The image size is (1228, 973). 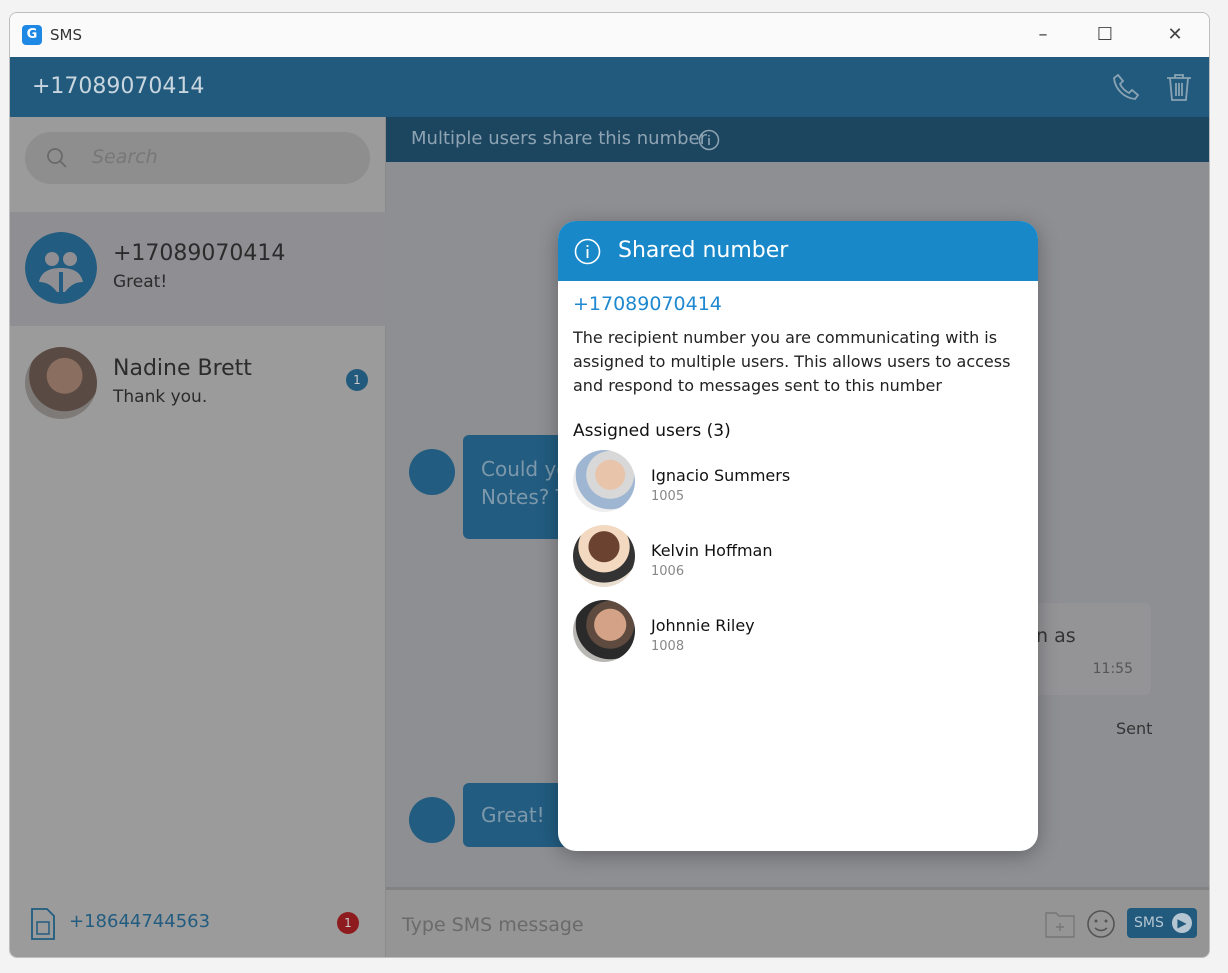 What do you see at coordinates (182, 368) in the screenshot?
I see `conversation-name: Nadine Brett` at bounding box center [182, 368].